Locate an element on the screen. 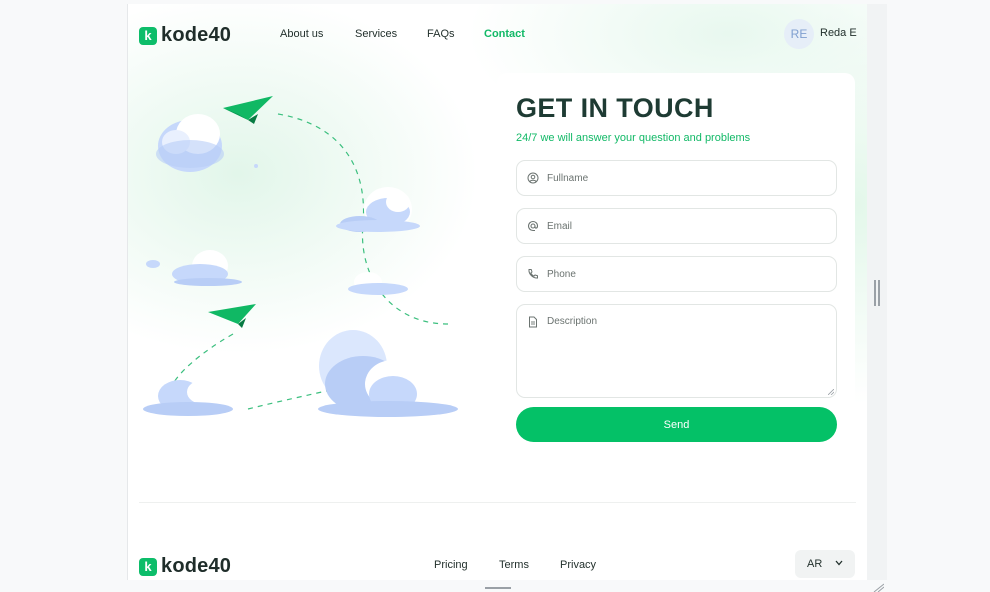  language-value: AR is located at coordinates (815, 564).